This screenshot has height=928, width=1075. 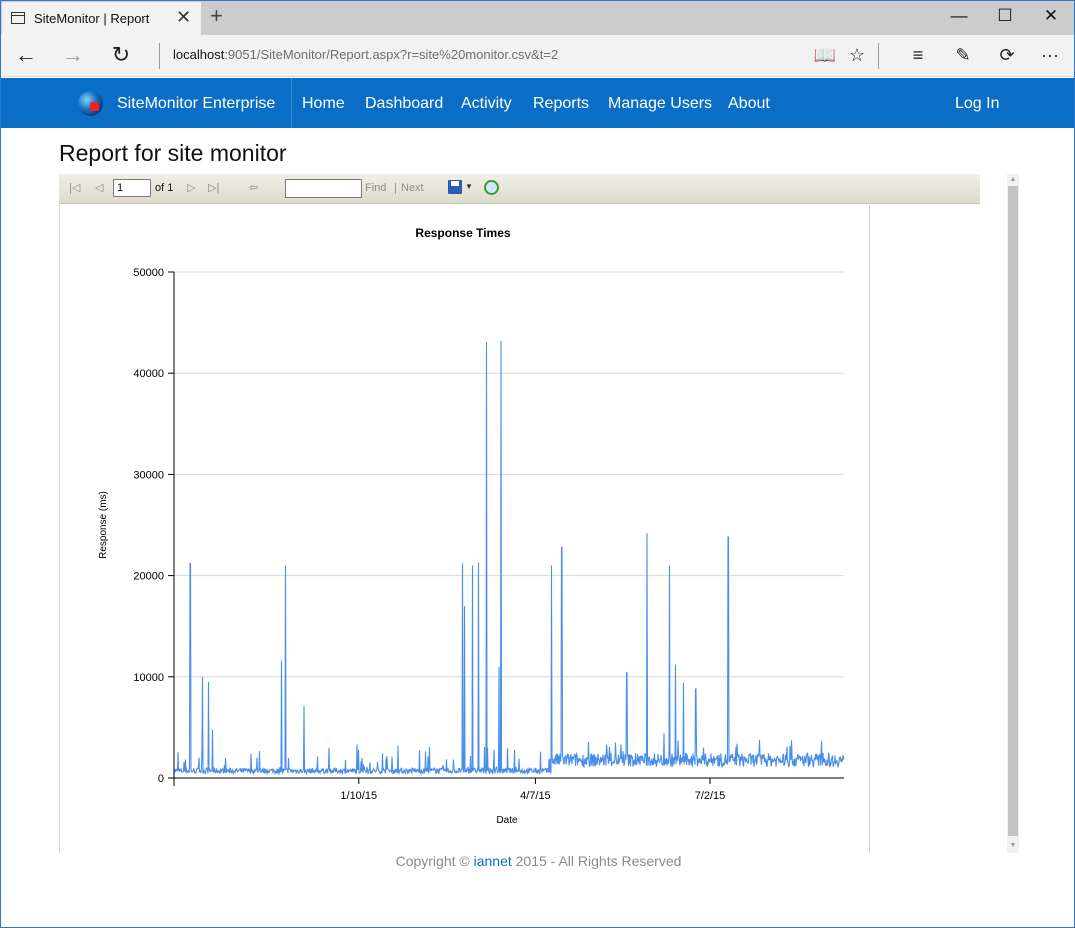 I want to click on copyright-text: Copyright ©, so click(x=432, y=861).